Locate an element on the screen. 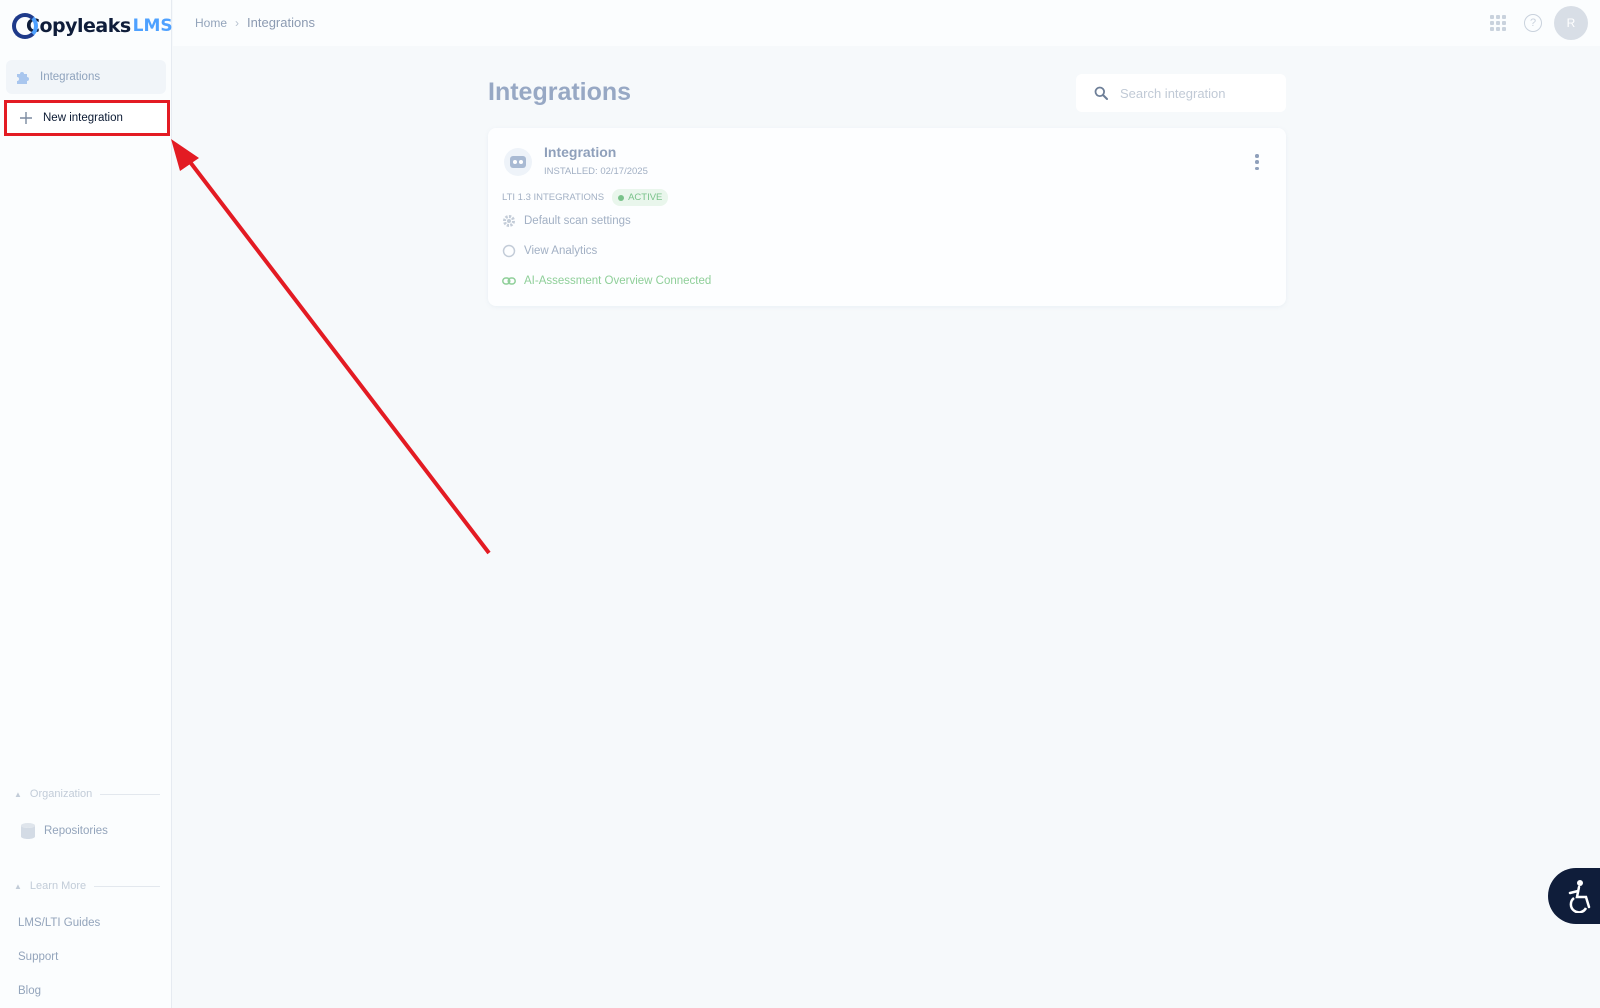  chevron-right-icon: › is located at coordinates (237, 22).